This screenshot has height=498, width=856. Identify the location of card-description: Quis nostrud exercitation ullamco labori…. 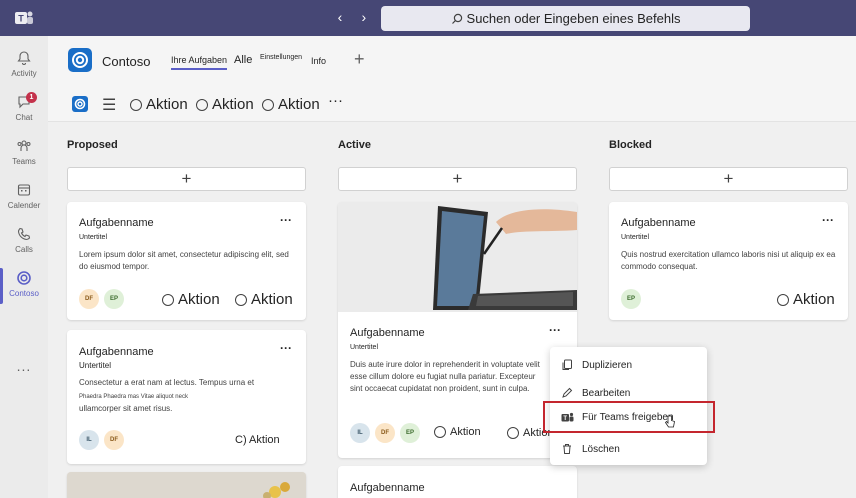
(728, 260).